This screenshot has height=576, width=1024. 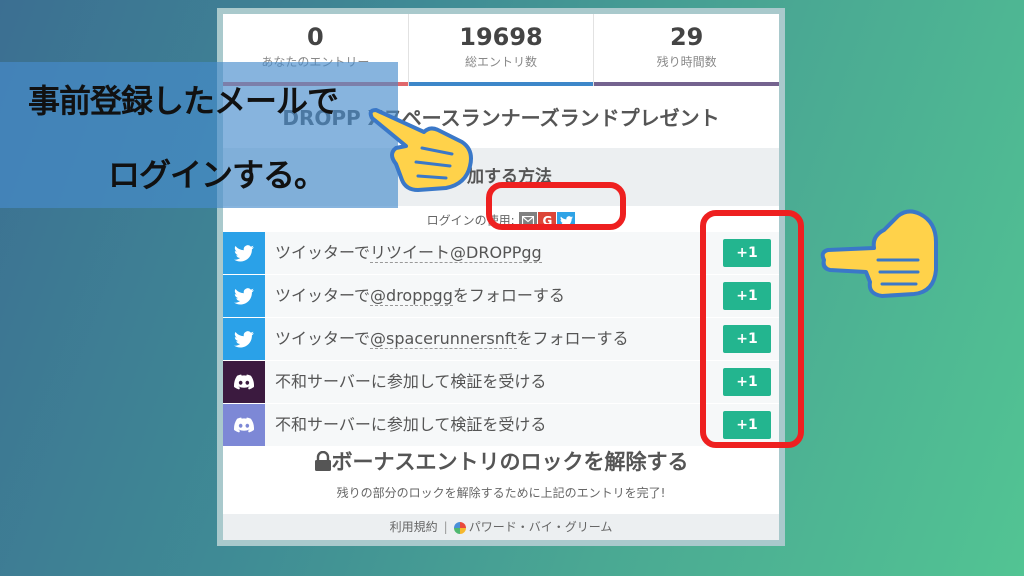 What do you see at coordinates (411, 296) in the screenshot?
I see `entry-link: @droppgg` at bounding box center [411, 296].